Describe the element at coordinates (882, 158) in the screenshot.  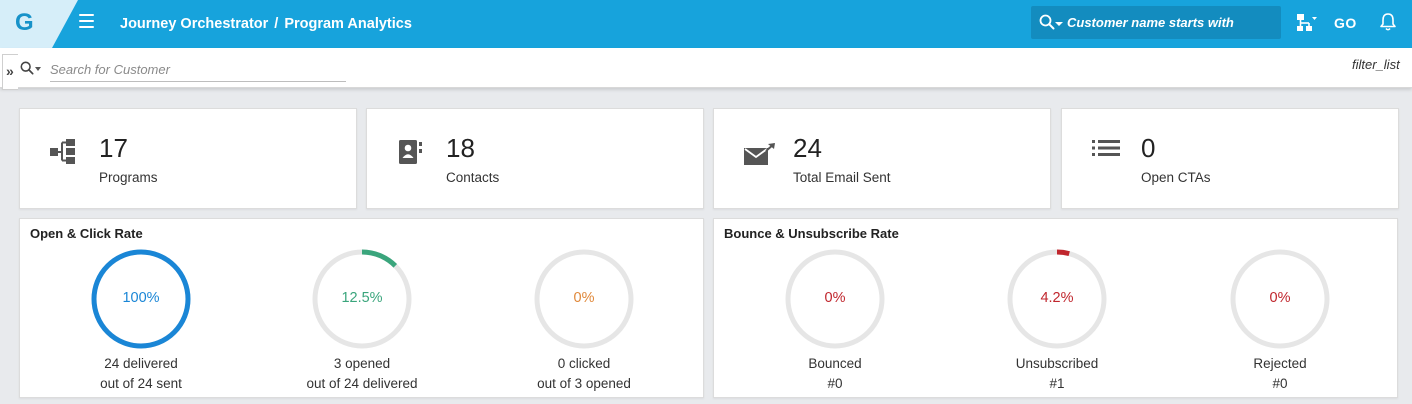
I see `stat-card-total-email-sent: 24 Total Email Sent` at that location.